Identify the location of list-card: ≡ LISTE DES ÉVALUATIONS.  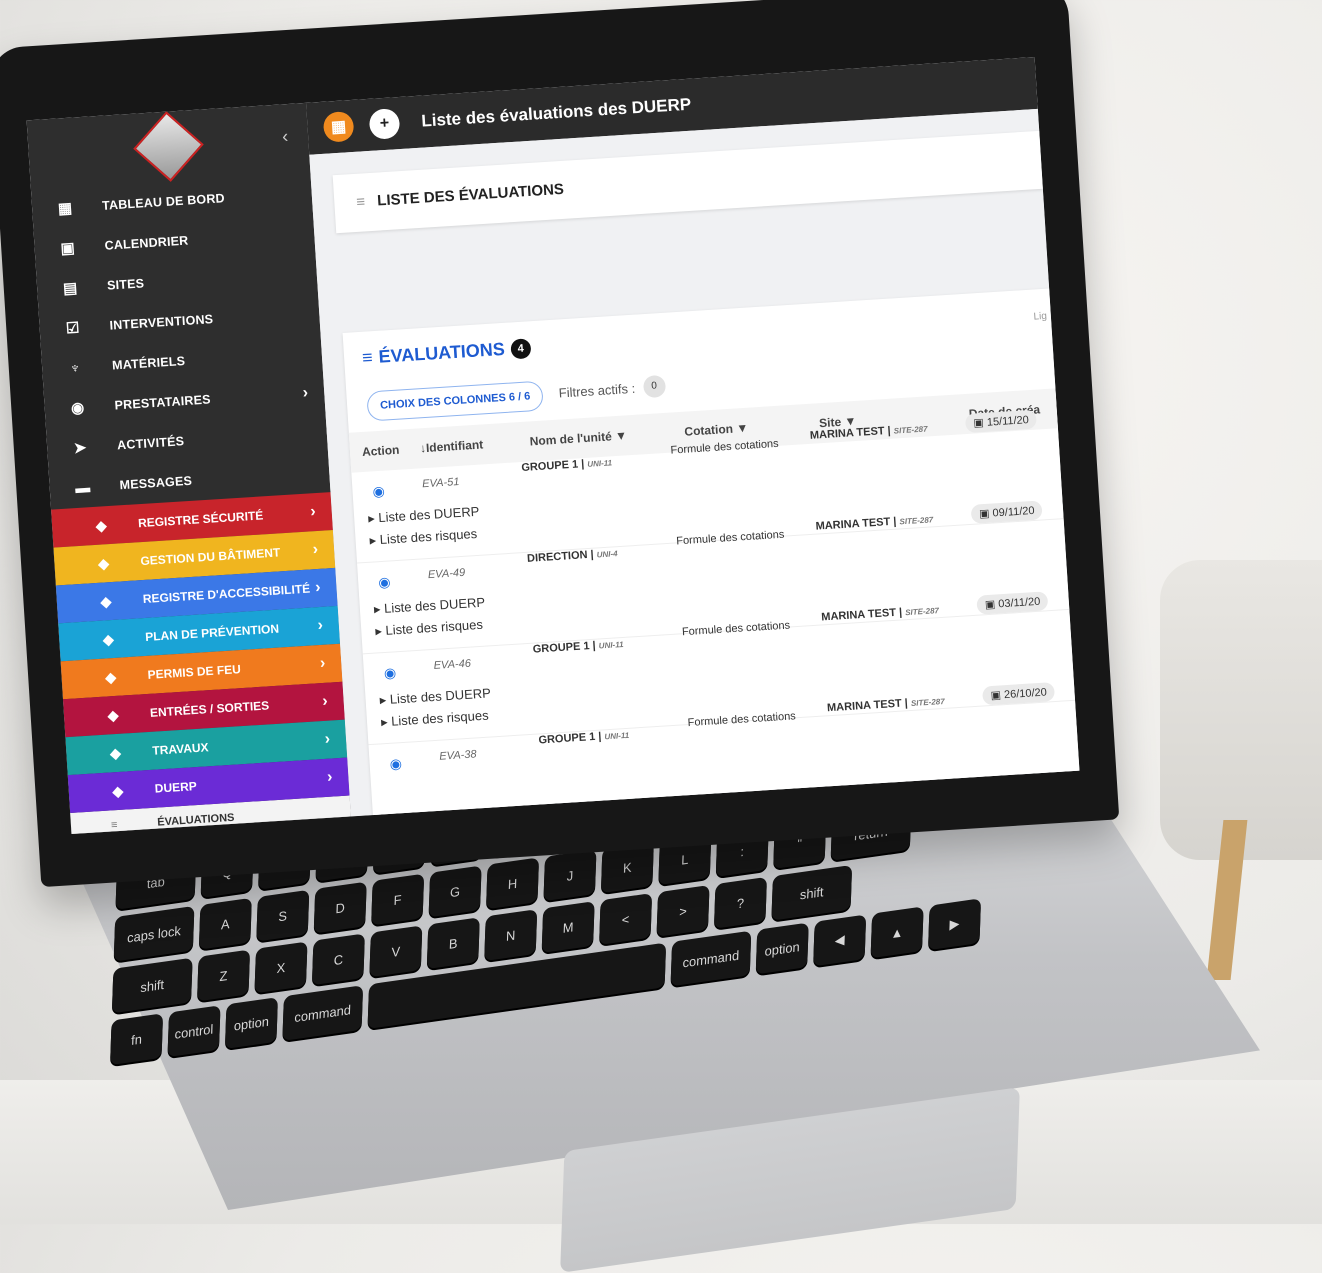
(687, 182).